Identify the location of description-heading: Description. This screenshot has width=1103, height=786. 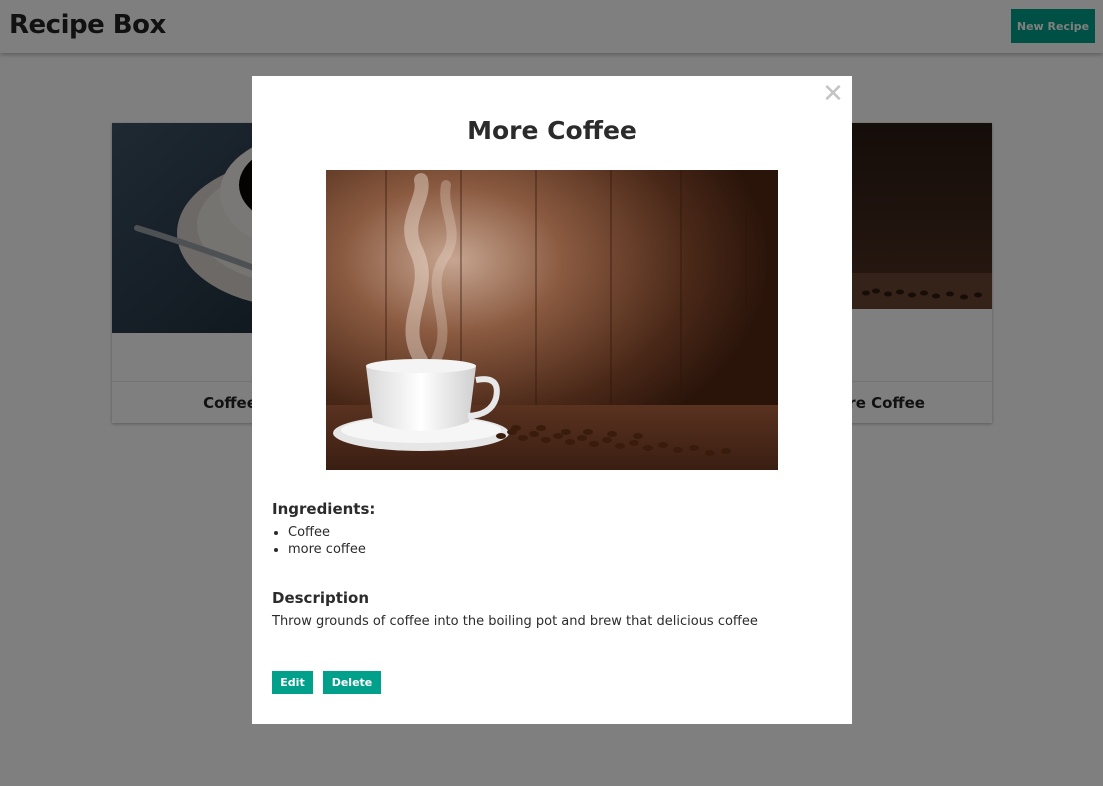
(321, 598).